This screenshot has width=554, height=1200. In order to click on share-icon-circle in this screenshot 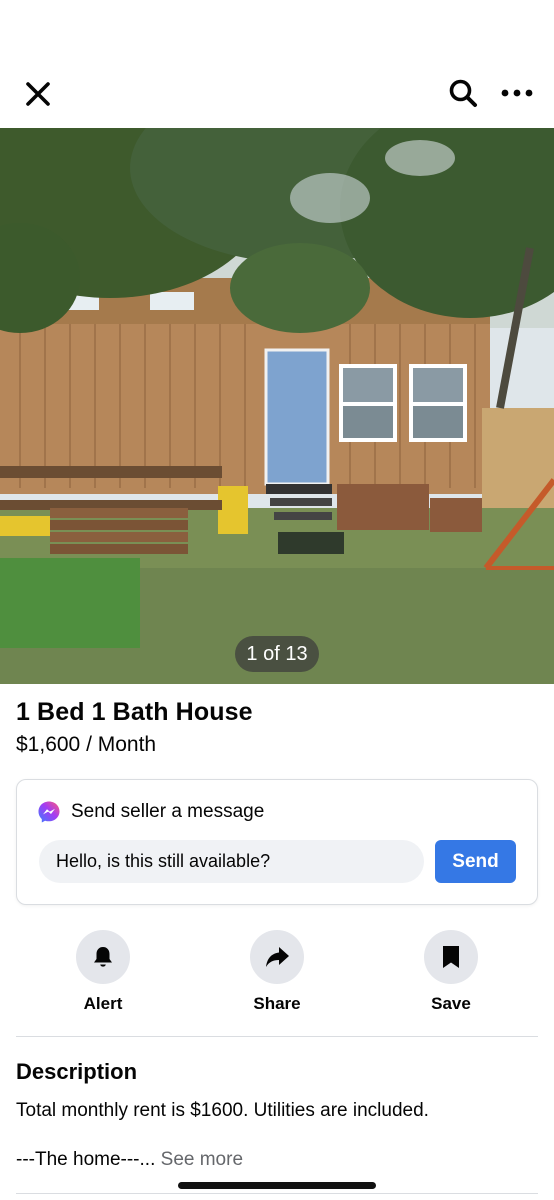, I will do `click(277, 957)`.